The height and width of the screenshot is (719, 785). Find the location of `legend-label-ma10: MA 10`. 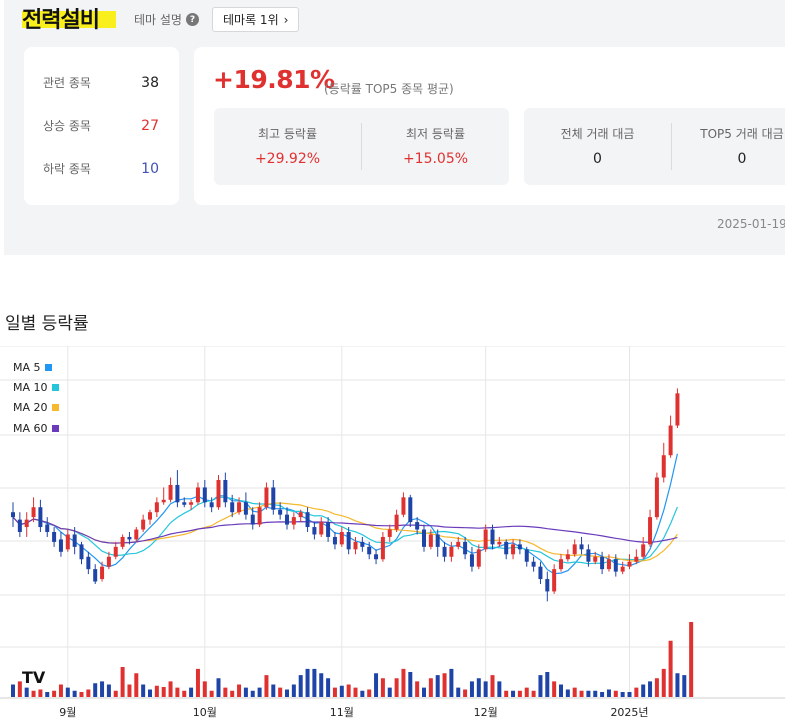

legend-label-ma10: MA 10 is located at coordinates (30, 387).